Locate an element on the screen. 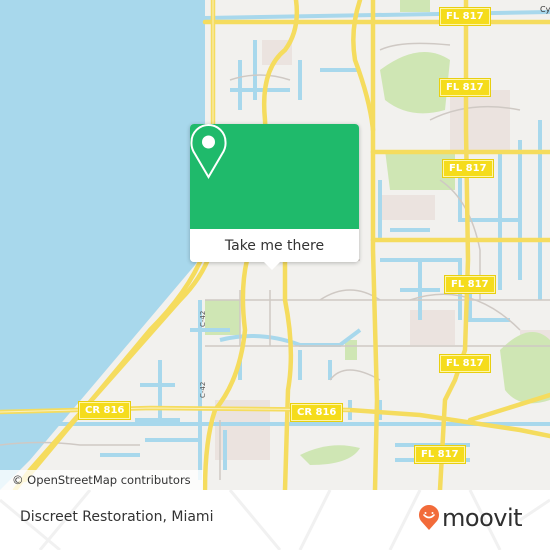 The height and width of the screenshot is (550, 550). moovit-logo-icon is located at coordinates (429, 517).